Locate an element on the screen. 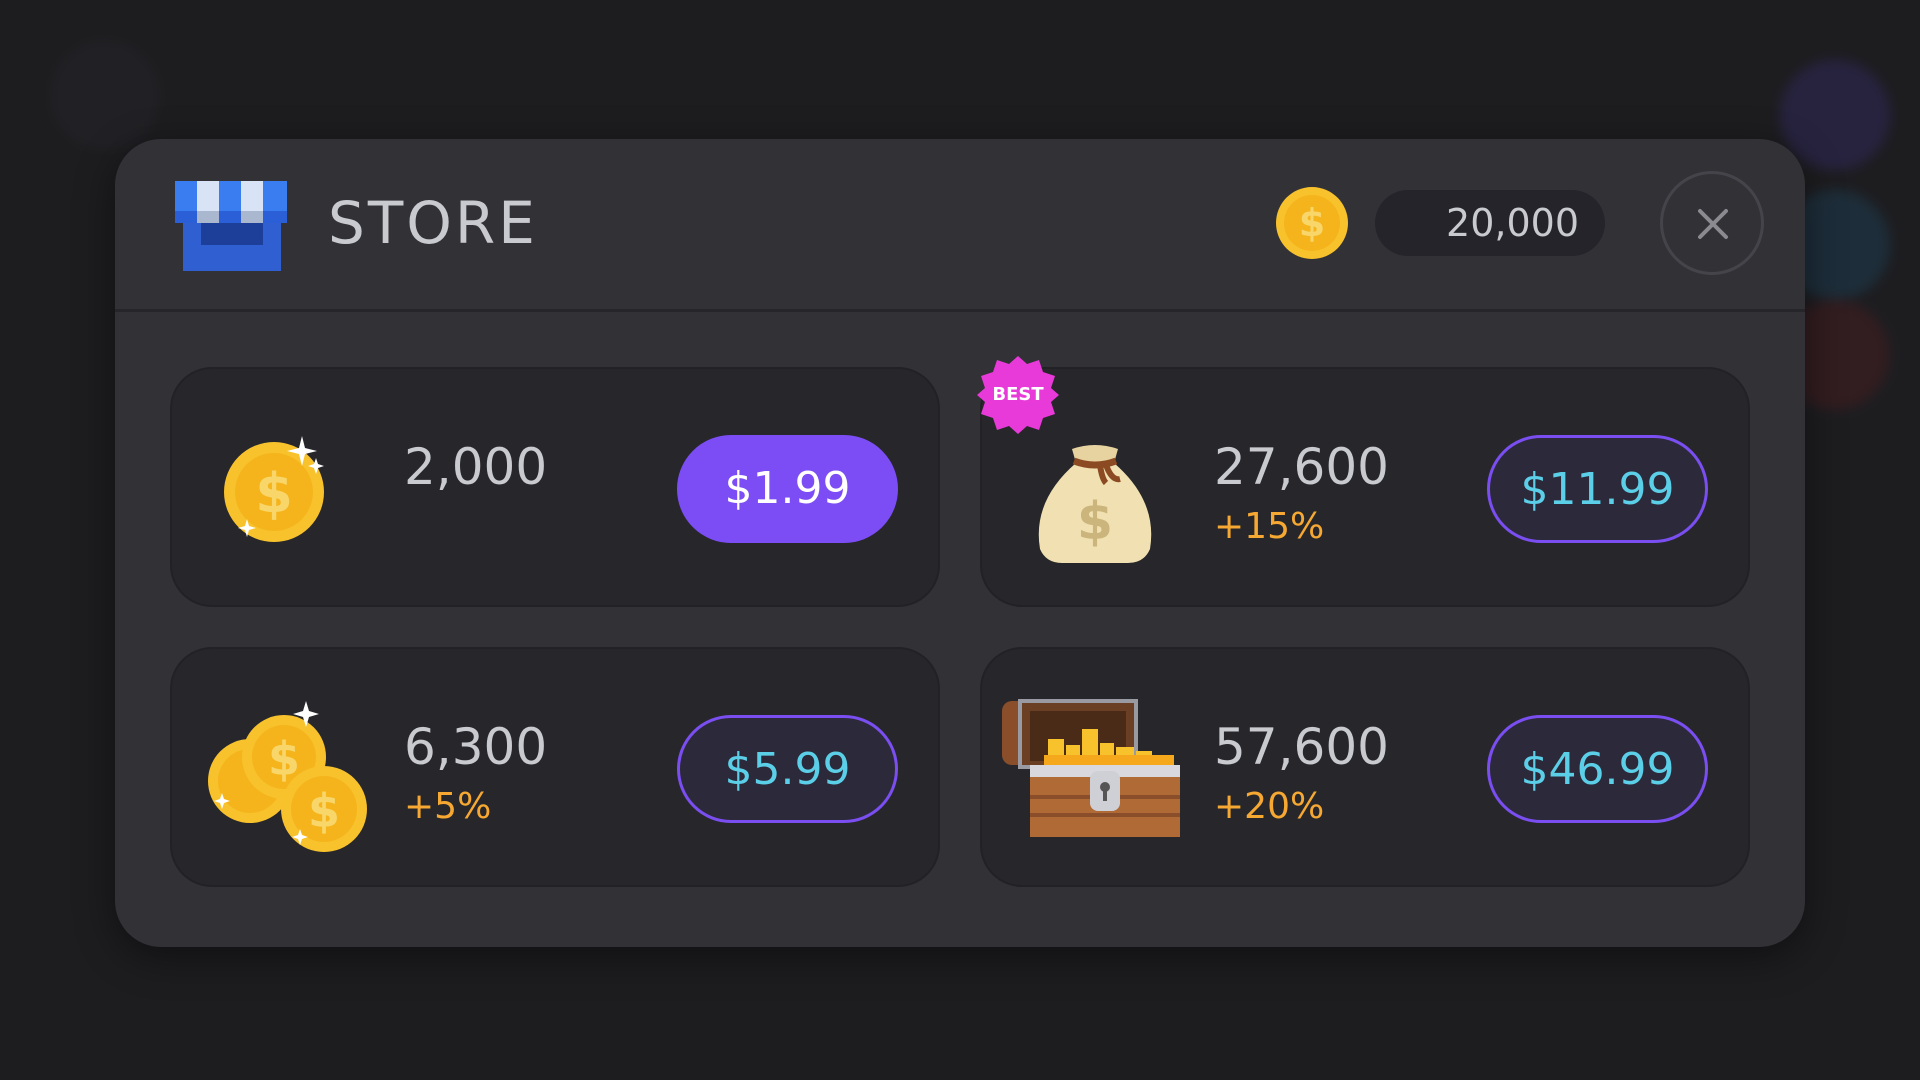 The height and width of the screenshot is (1080, 1920). coin-pile-icon: $ $ is located at coordinates (287, 776).